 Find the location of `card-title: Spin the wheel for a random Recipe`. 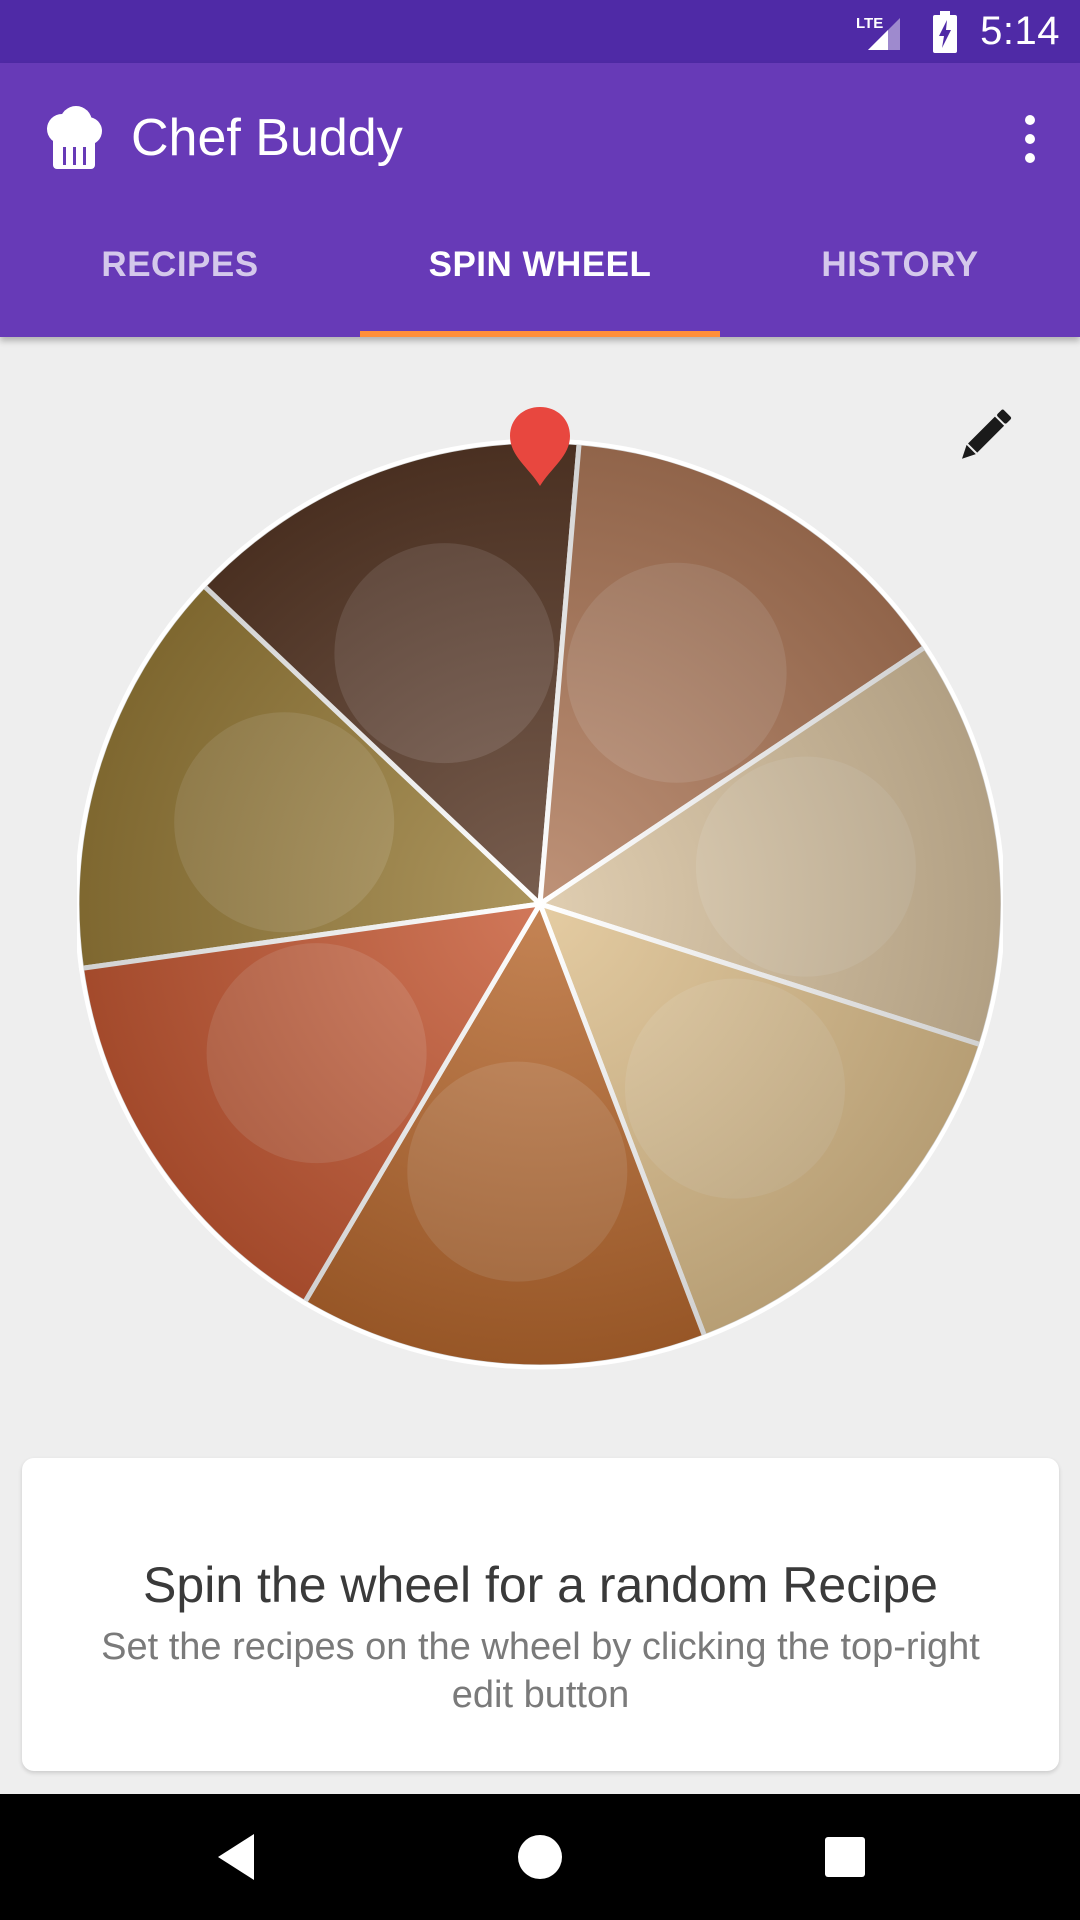

card-title: Spin the wheel for a random Recipe is located at coordinates (540, 1585).